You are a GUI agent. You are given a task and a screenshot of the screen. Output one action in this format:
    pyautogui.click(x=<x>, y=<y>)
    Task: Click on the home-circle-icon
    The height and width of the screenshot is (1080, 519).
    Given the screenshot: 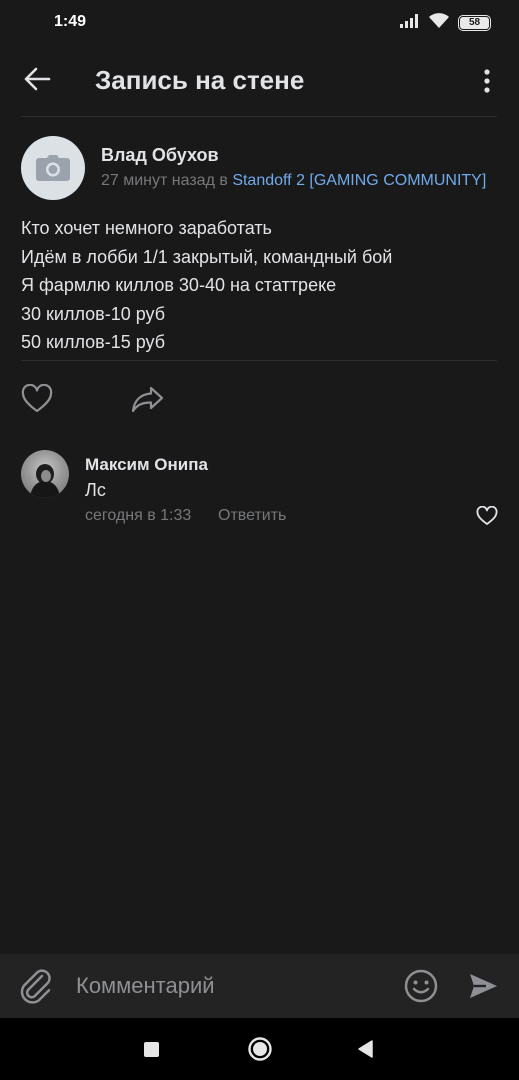 What is the action you would take?
    pyautogui.click(x=260, y=1049)
    